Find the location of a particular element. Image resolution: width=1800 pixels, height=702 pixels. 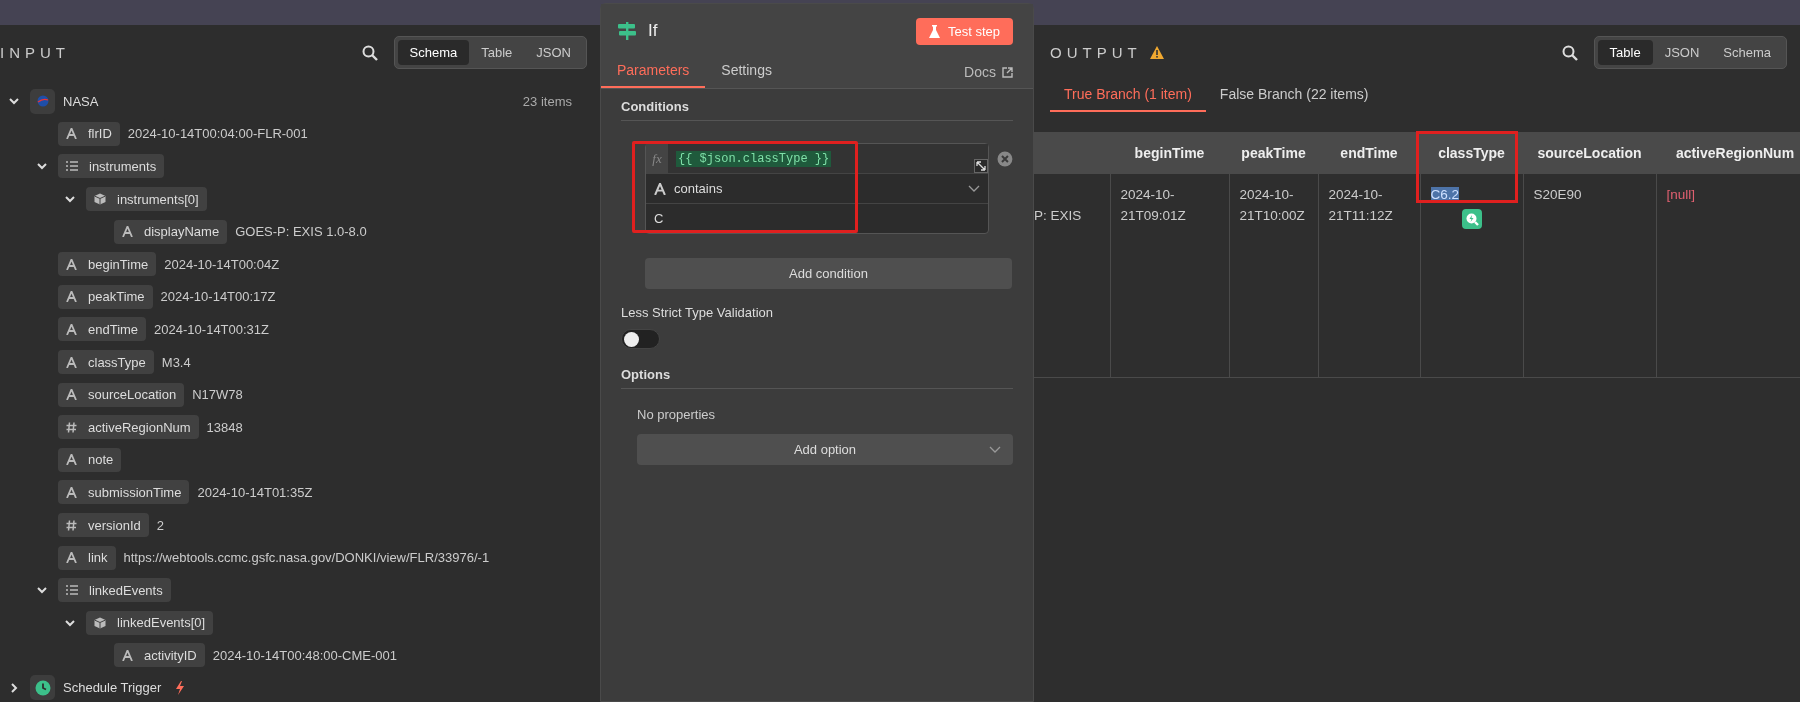

field-pill: instruments is located at coordinates (111, 166).